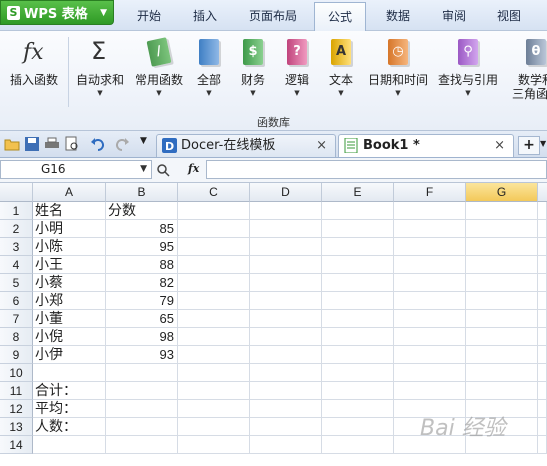 The image size is (547, 466). What do you see at coordinates (529, 145) in the screenshot?
I see `new-tab-button: +` at bounding box center [529, 145].